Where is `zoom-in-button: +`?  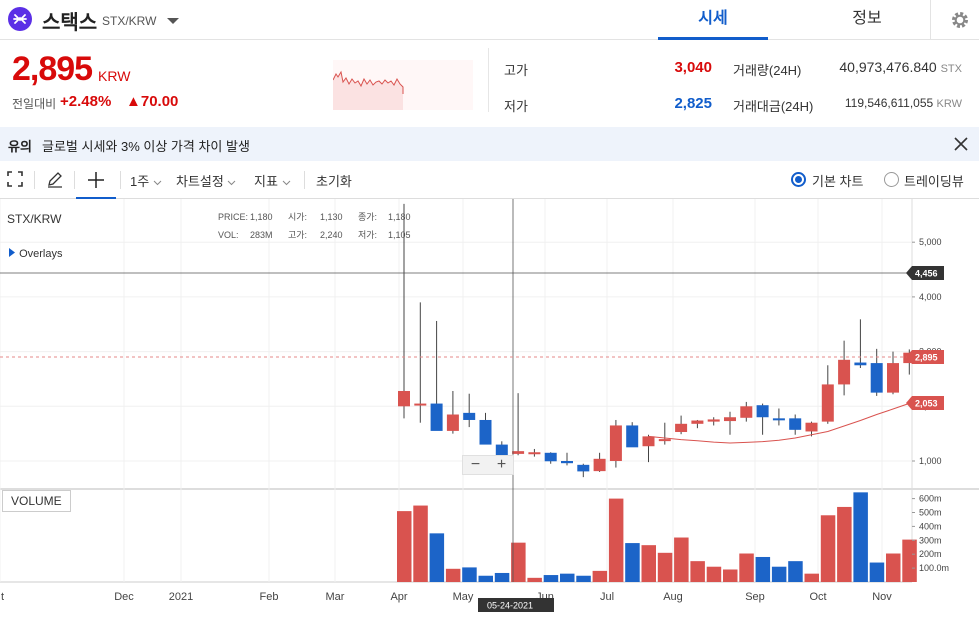
zoom-in-button: + is located at coordinates (501, 465).